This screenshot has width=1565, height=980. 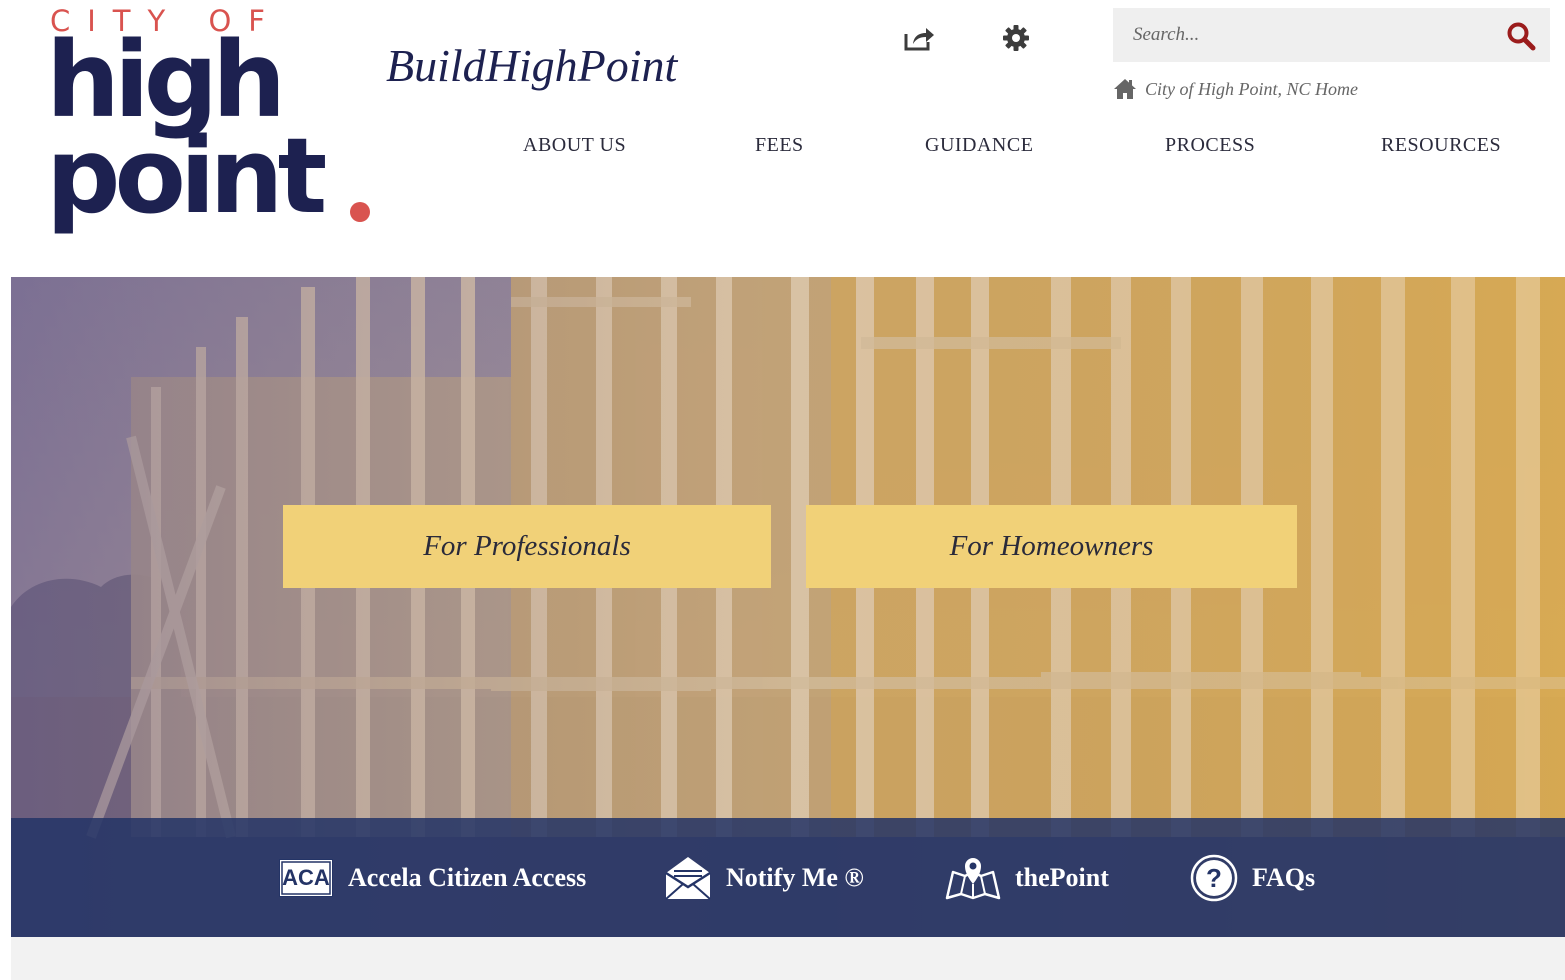 I want to click on for-homeowners-button: For Homeowners, so click(x=1051, y=546).